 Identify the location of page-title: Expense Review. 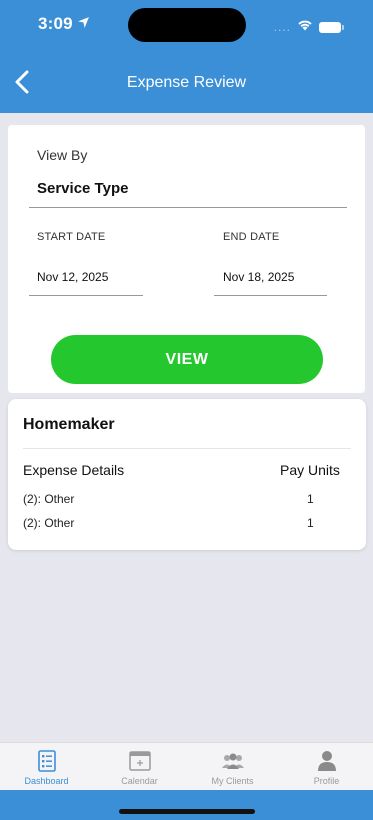
(186, 82).